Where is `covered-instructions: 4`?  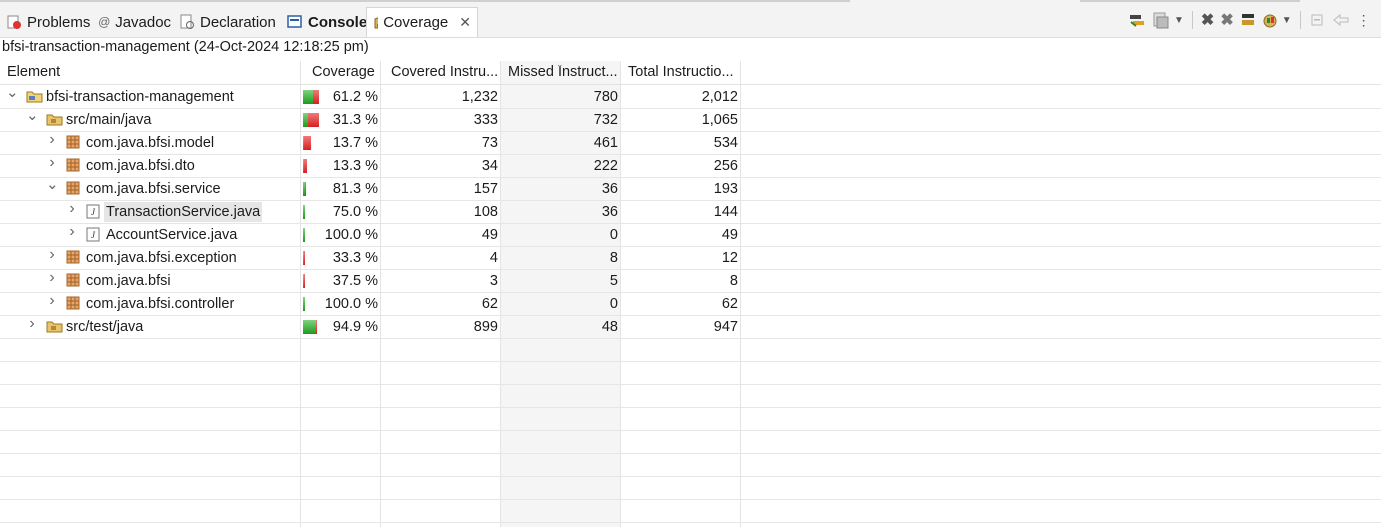 covered-instructions: 4 is located at coordinates (493, 258).